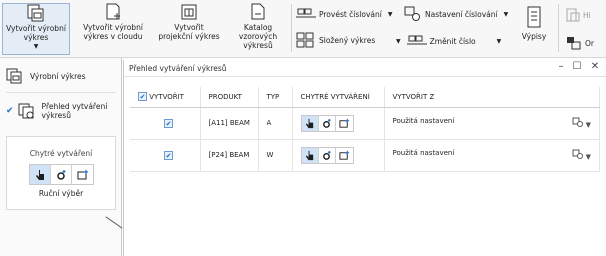 The height and width of the screenshot is (256, 606). What do you see at coordinates (534, 17) in the screenshot?
I see `lists-icon` at bounding box center [534, 17].